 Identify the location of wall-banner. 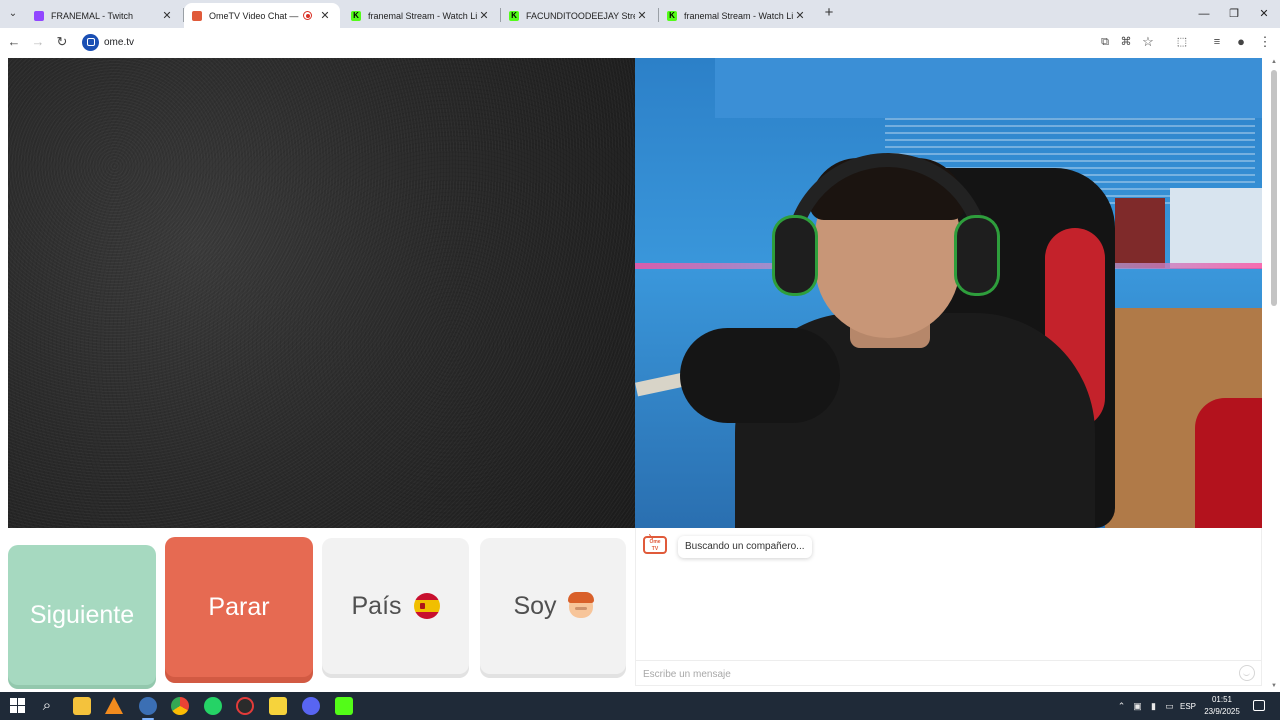
(988, 88).